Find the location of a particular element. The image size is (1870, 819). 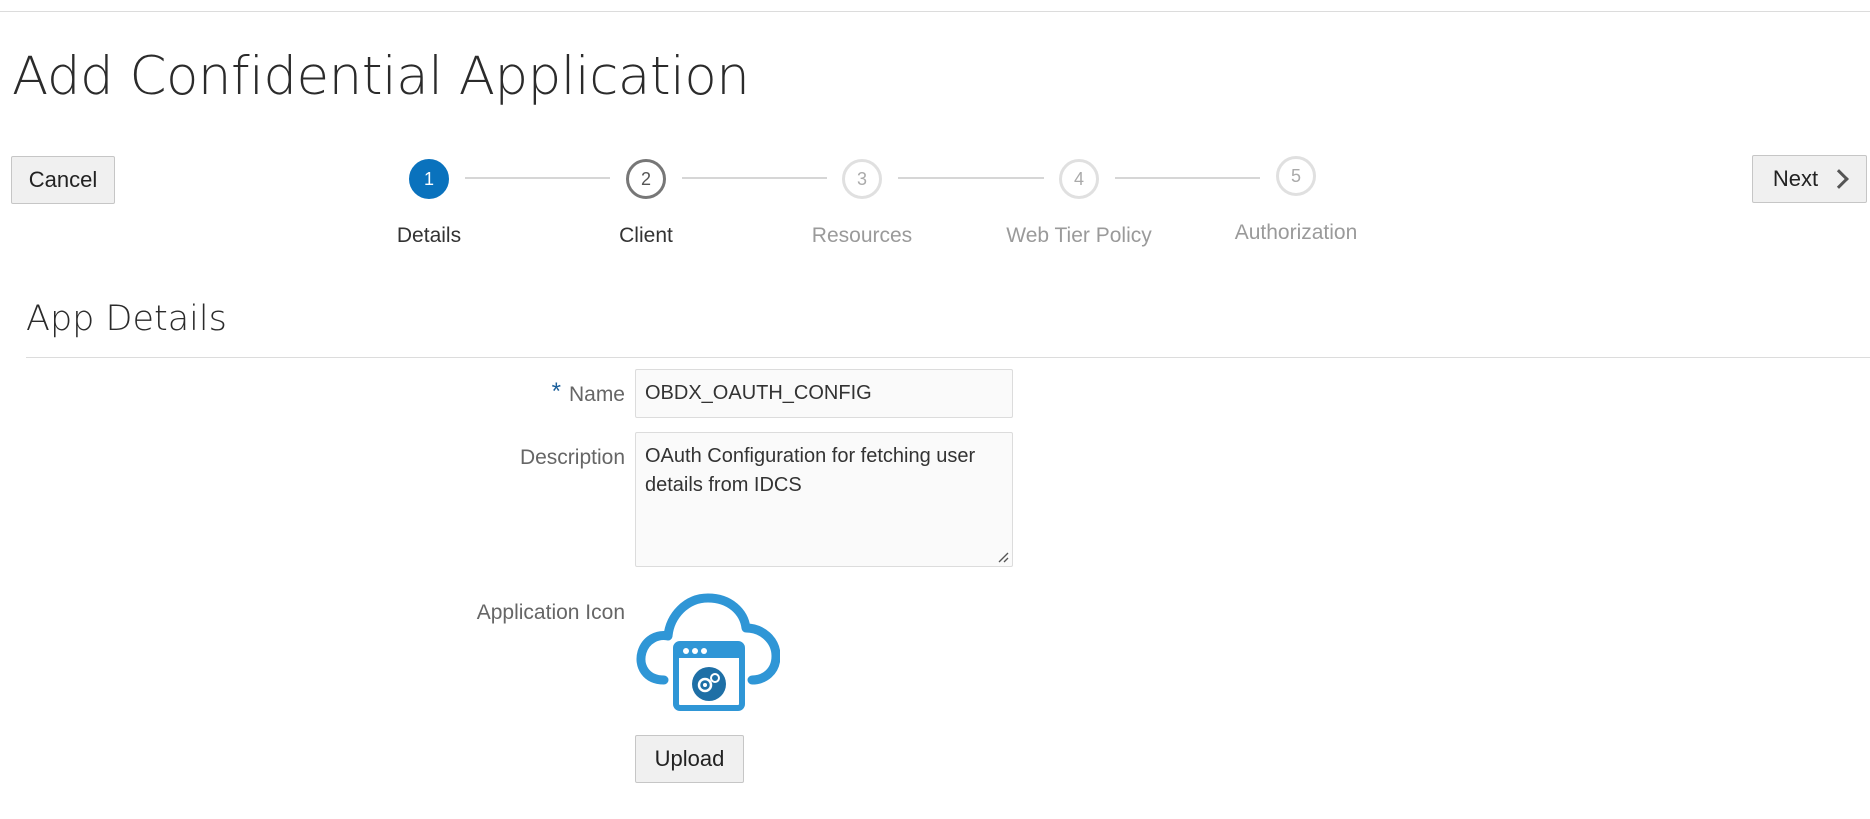

train-step-label: Client is located at coordinates (646, 235).